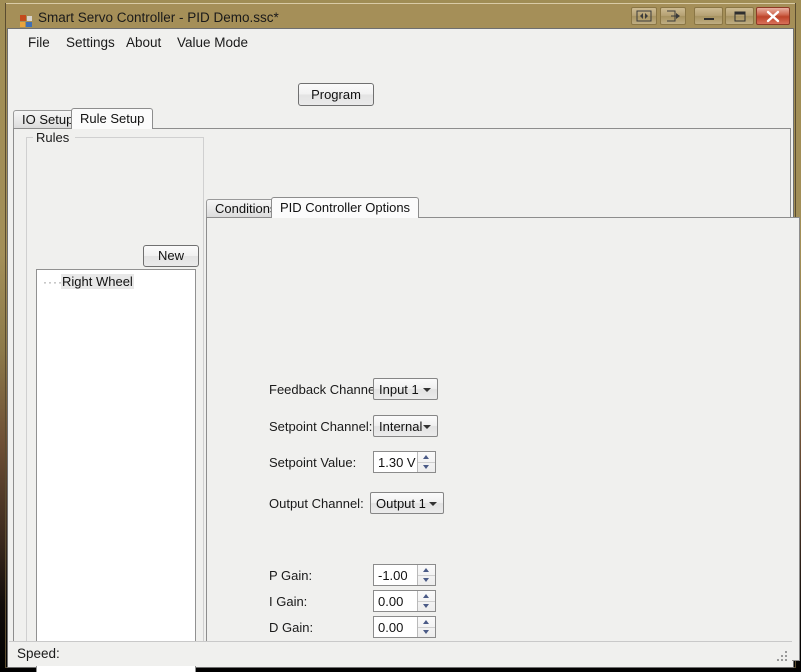  What do you see at coordinates (773, 16) in the screenshot?
I see `close-icon-button` at bounding box center [773, 16].